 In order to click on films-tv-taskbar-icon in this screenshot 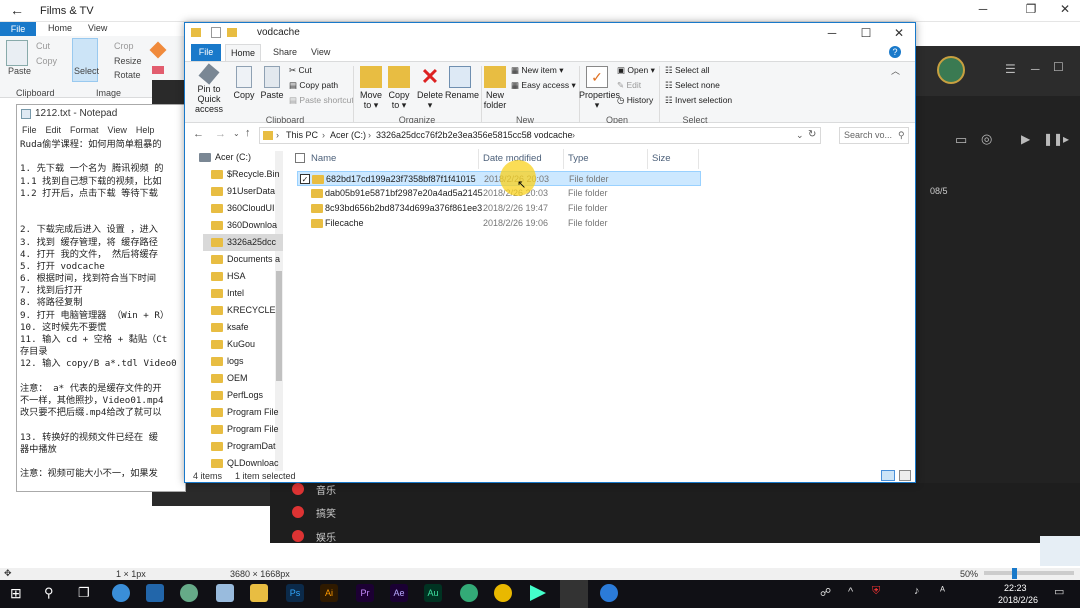, I will do `click(574, 594)`.